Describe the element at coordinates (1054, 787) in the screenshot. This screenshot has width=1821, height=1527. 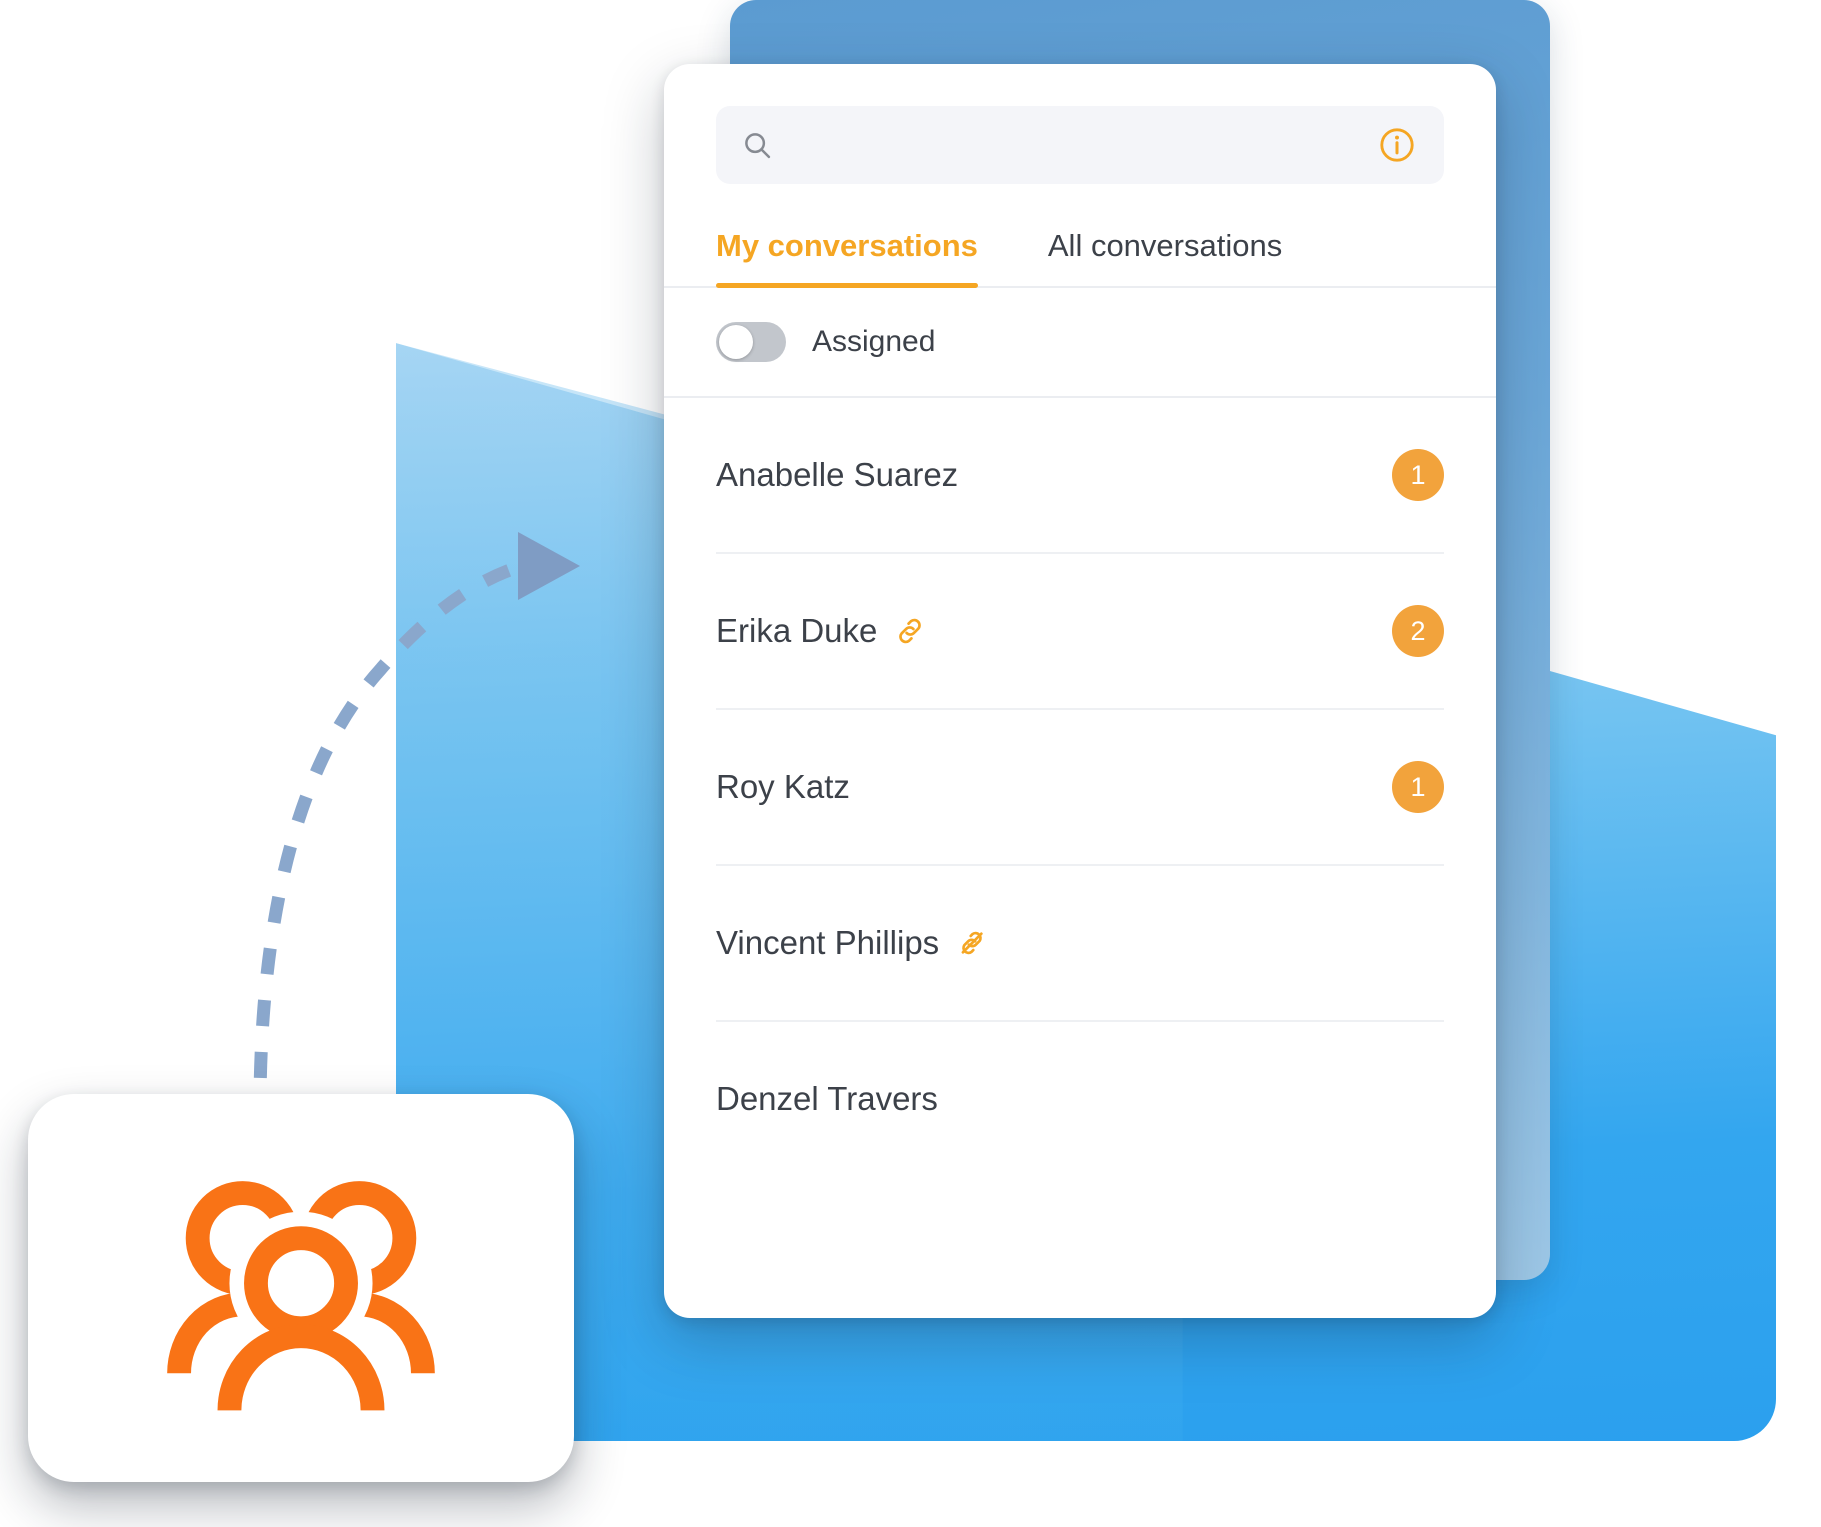
I see `conversation-name-wrap: Roy Katz` at that location.